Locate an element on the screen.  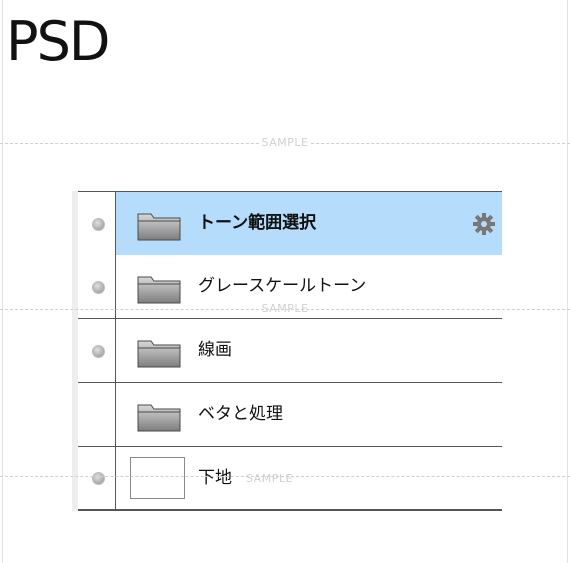
right-edge-line is located at coordinates (567, 281).